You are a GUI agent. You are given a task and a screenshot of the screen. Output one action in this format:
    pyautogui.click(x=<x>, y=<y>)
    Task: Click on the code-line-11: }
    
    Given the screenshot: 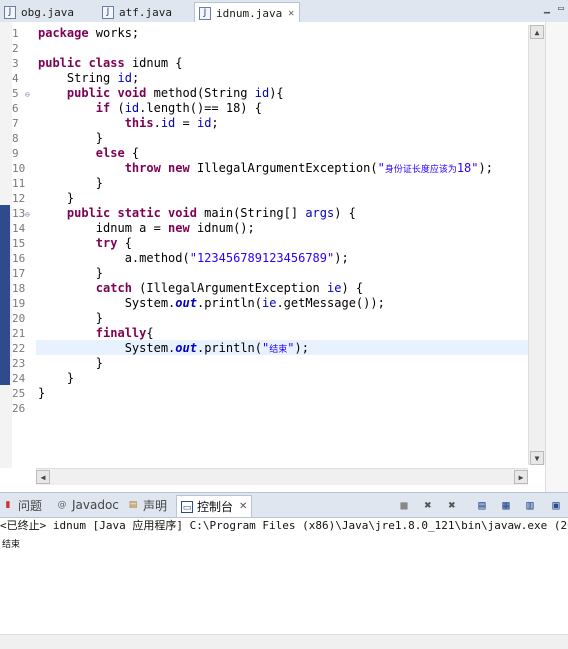 What is the action you would take?
    pyautogui.click(x=71, y=183)
    